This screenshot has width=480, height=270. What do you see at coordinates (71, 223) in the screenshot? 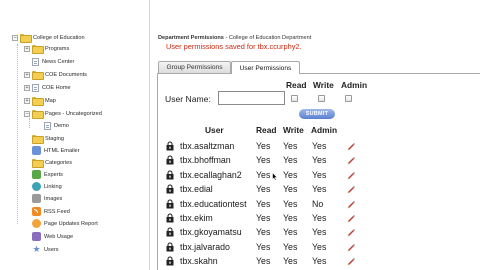
I see `tree-item-label: Page Updates Report` at bounding box center [71, 223].